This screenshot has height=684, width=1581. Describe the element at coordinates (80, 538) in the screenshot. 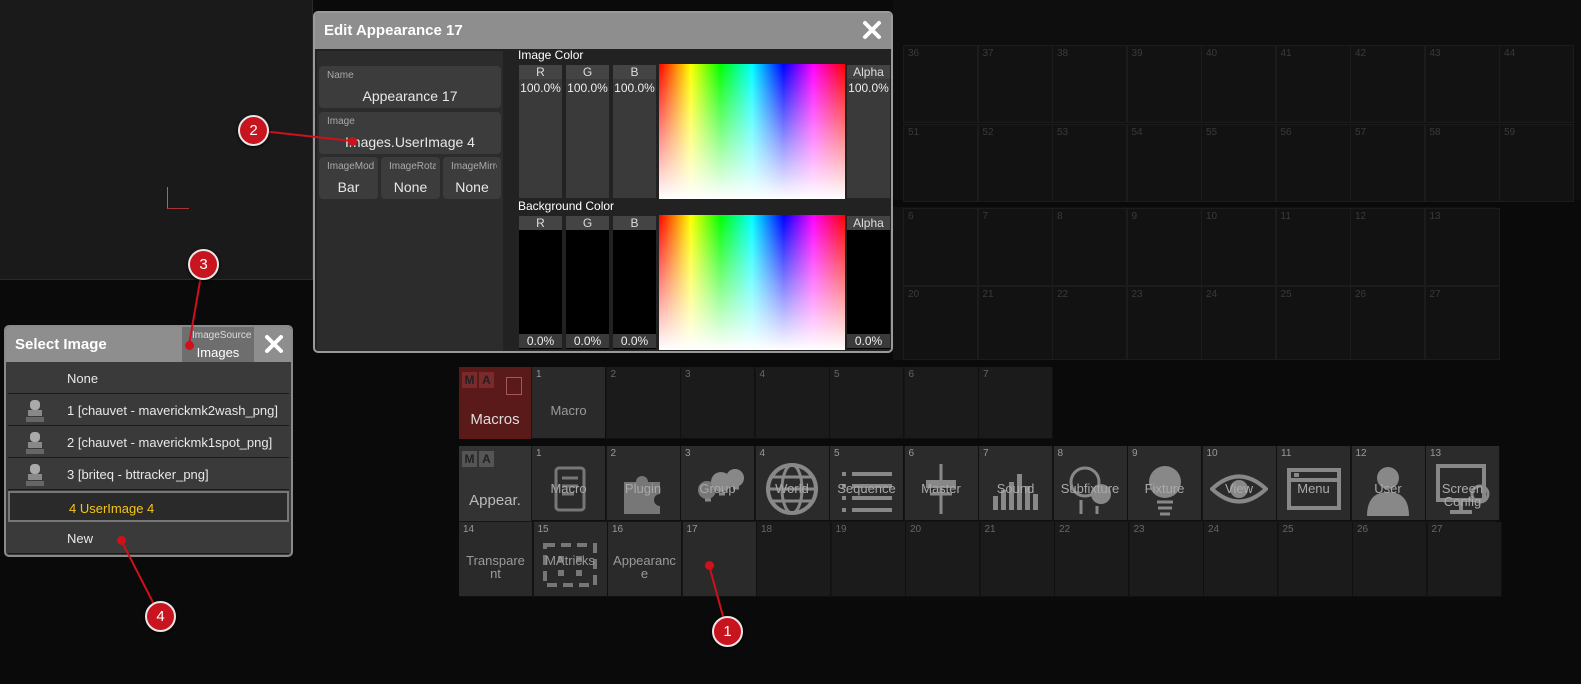

I see `image-list-item-label: New` at that location.